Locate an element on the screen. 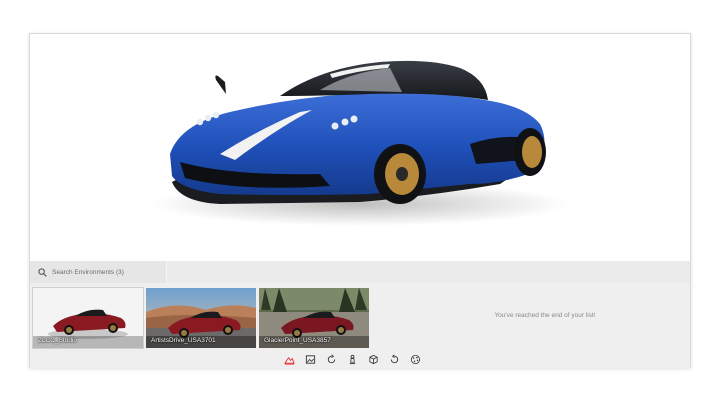  chess-pawn-icon is located at coordinates (352, 359).